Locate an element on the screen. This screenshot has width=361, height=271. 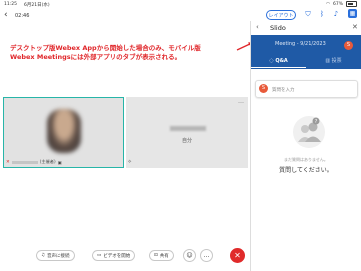
host-badge-icon: ▣ is located at coordinates (59, 162).